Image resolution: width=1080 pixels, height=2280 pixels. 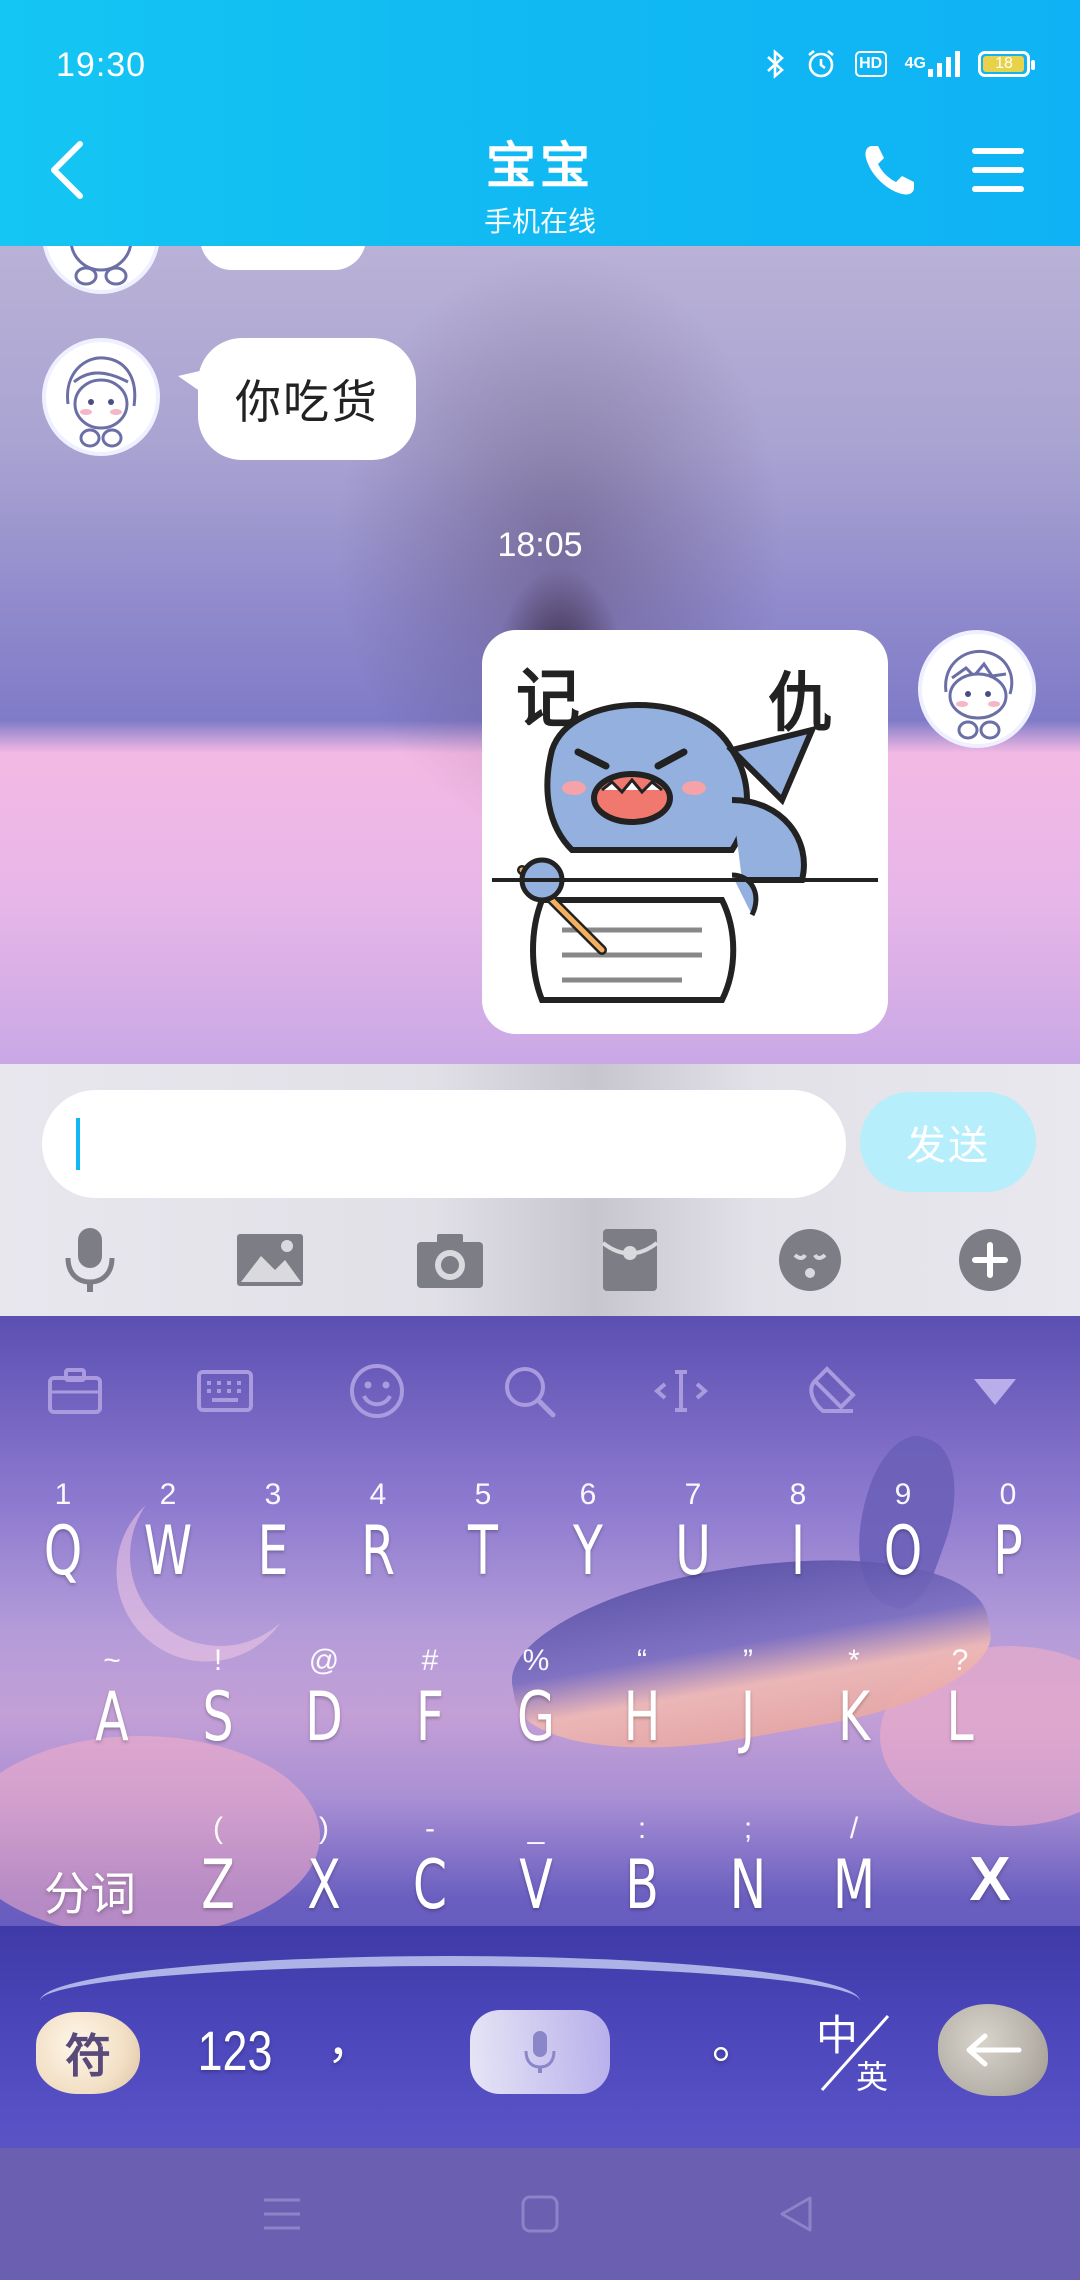 I want to click on camera-icon, so click(x=450, y=1261).